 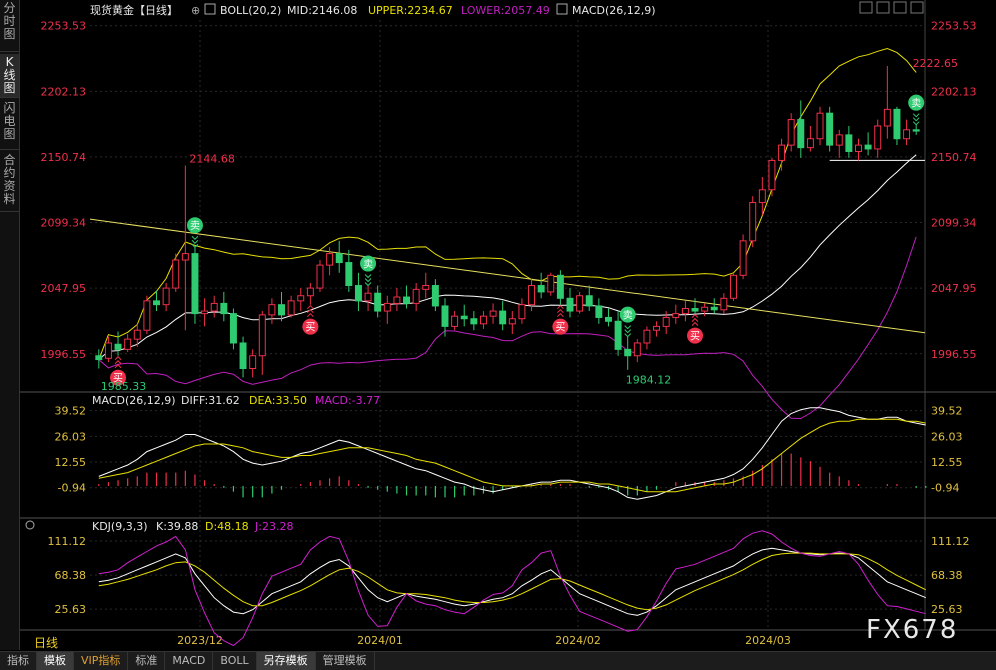 What do you see at coordinates (505, 10) in the screenshot?
I see `main-header-lower: LOWER:2057.49` at bounding box center [505, 10].